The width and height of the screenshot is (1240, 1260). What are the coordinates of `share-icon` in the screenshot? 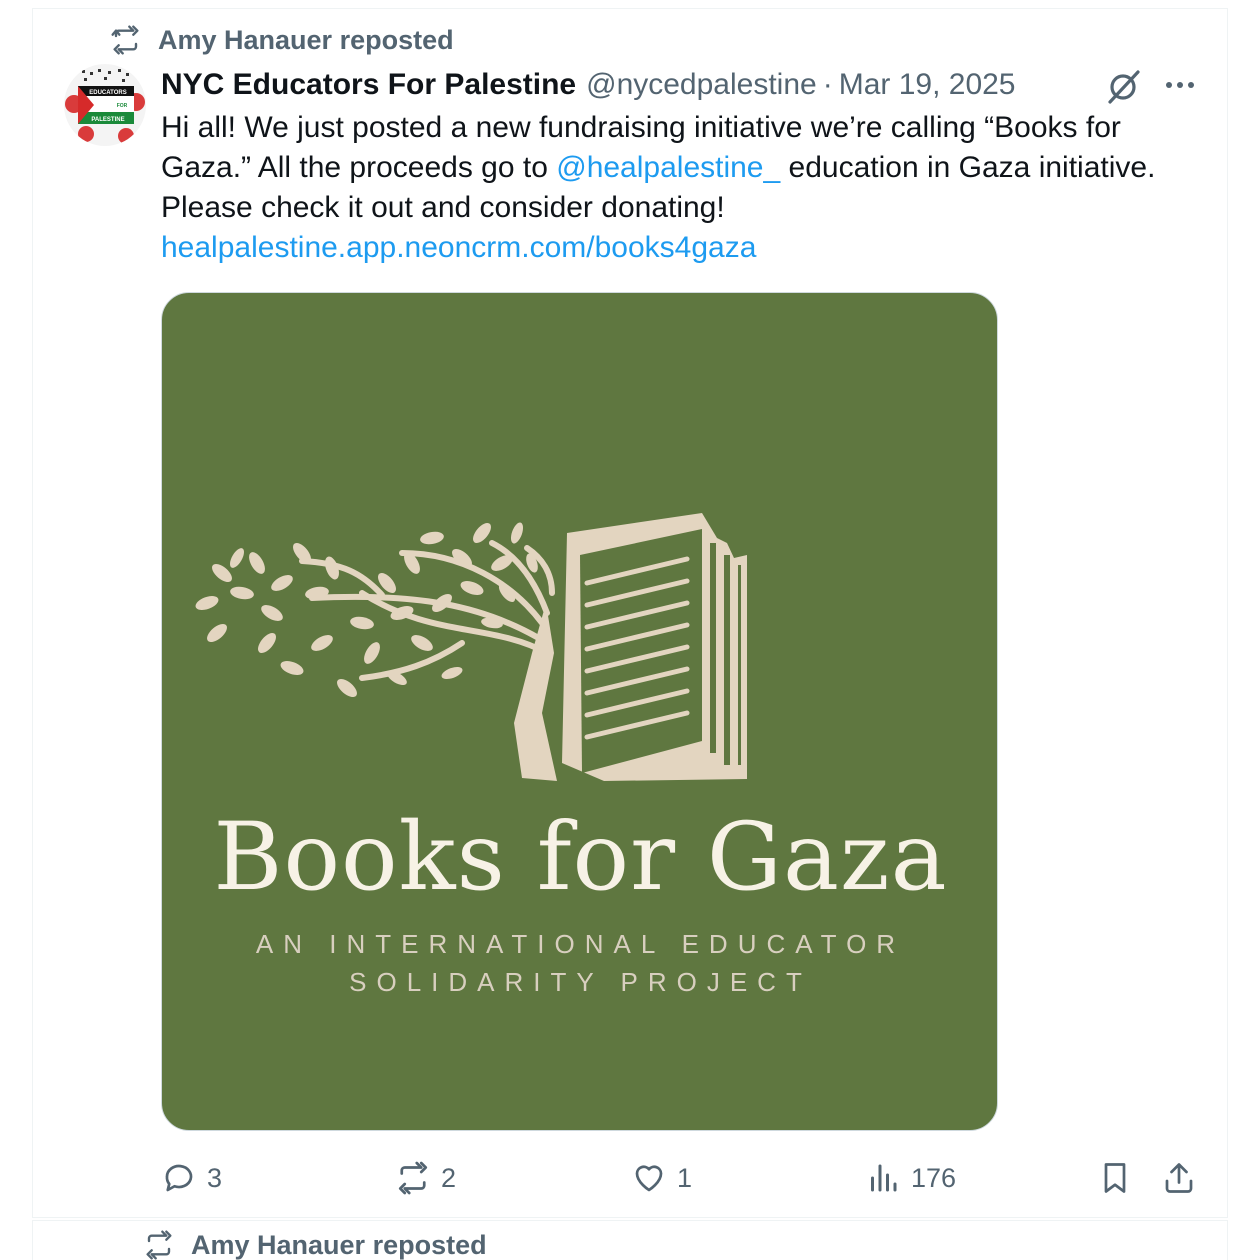 It's located at (1179, 1178).